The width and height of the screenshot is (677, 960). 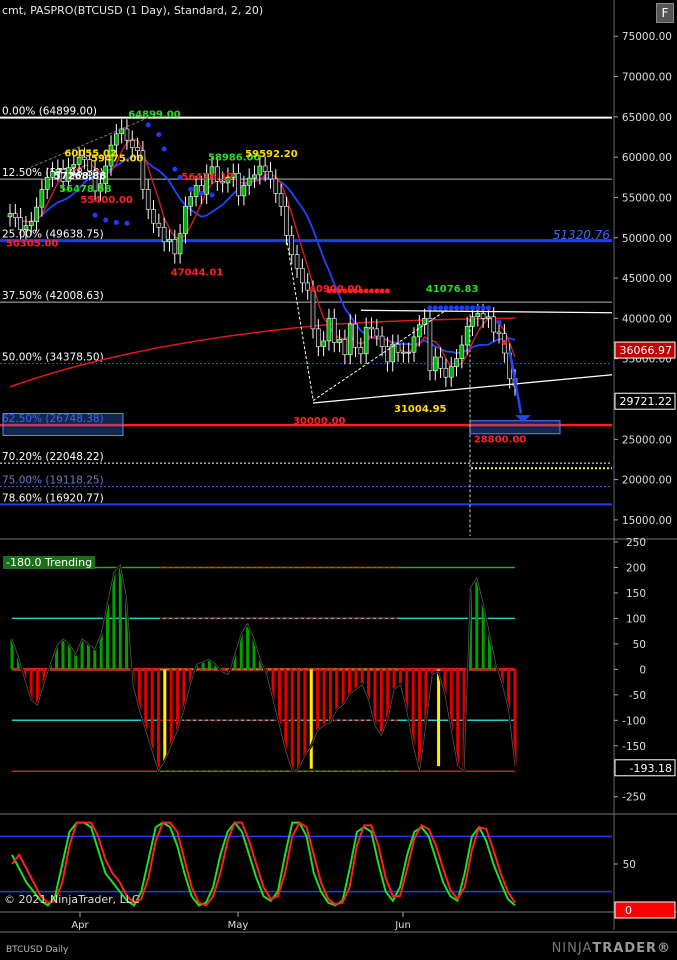 I want to click on price-tick-label: 25000.00, so click(x=647, y=440).